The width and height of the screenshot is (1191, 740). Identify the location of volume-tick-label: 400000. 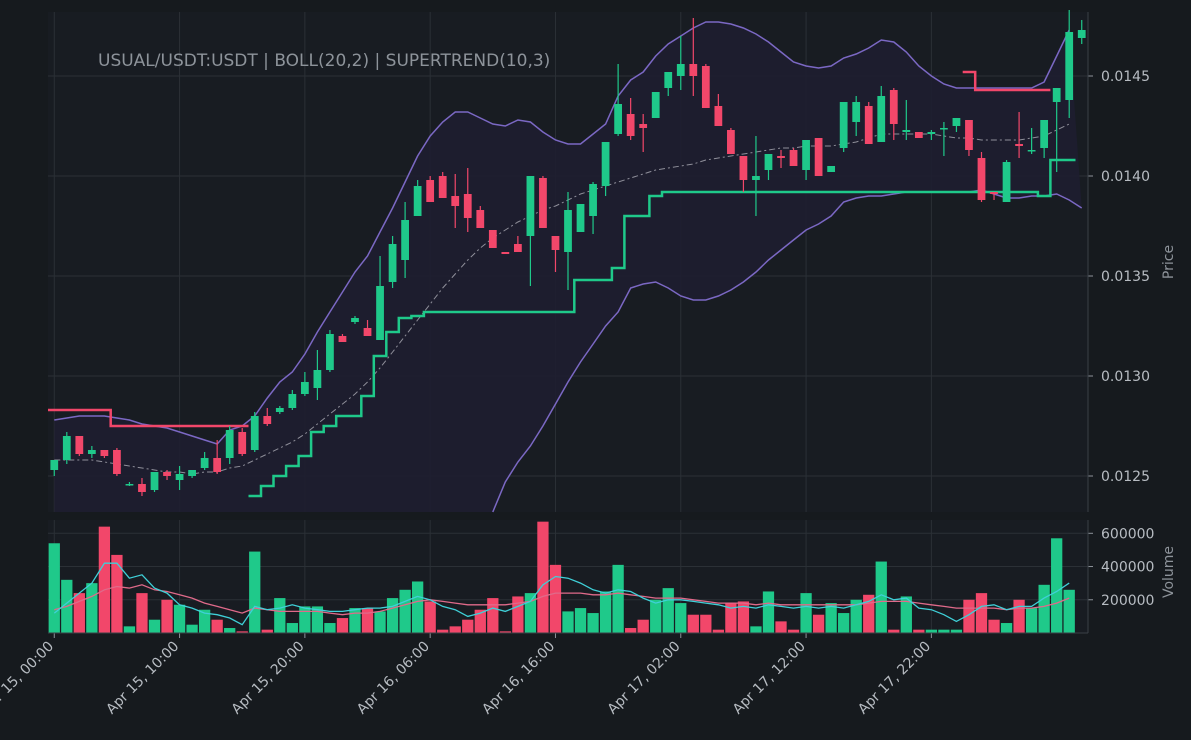
(1127, 568).